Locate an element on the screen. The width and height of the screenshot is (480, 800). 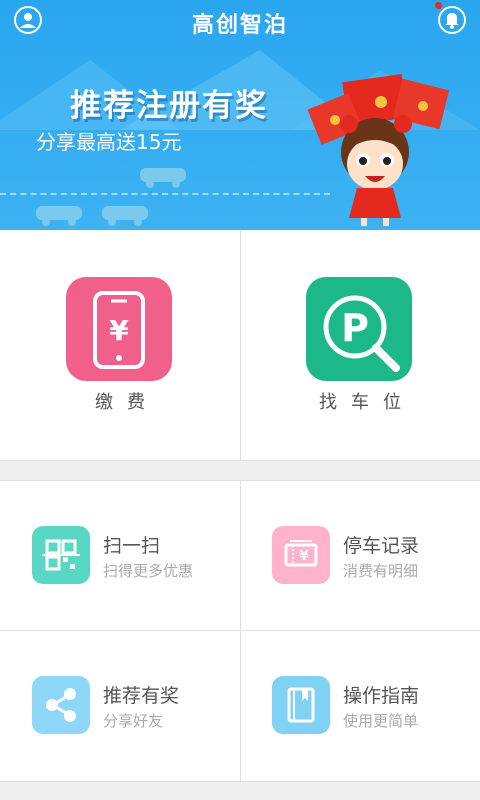
guide-title: 操作指南 is located at coordinates (381, 696).